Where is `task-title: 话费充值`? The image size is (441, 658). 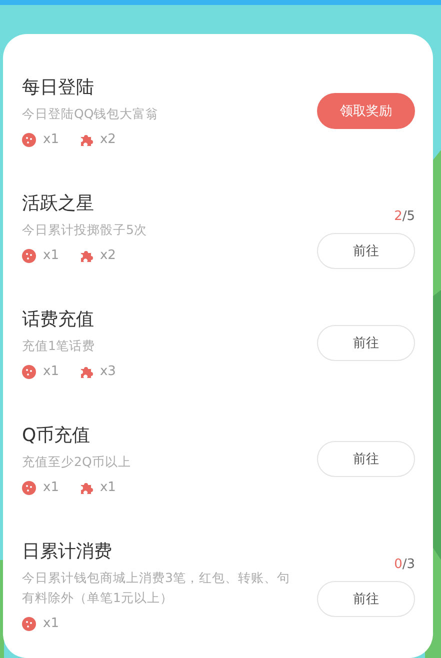
task-title: 话费充值 is located at coordinates (58, 320).